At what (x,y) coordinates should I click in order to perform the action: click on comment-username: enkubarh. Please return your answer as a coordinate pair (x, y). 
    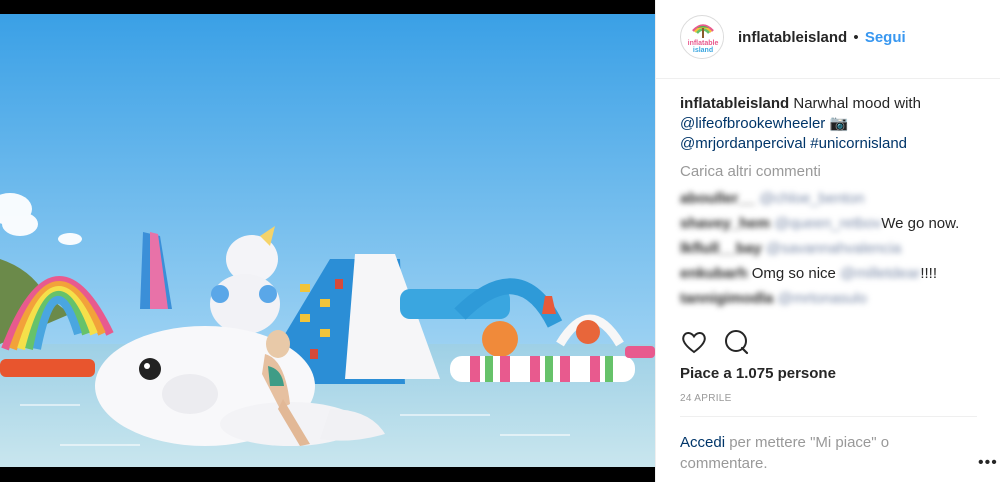
    Looking at the image, I should click on (714, 273).